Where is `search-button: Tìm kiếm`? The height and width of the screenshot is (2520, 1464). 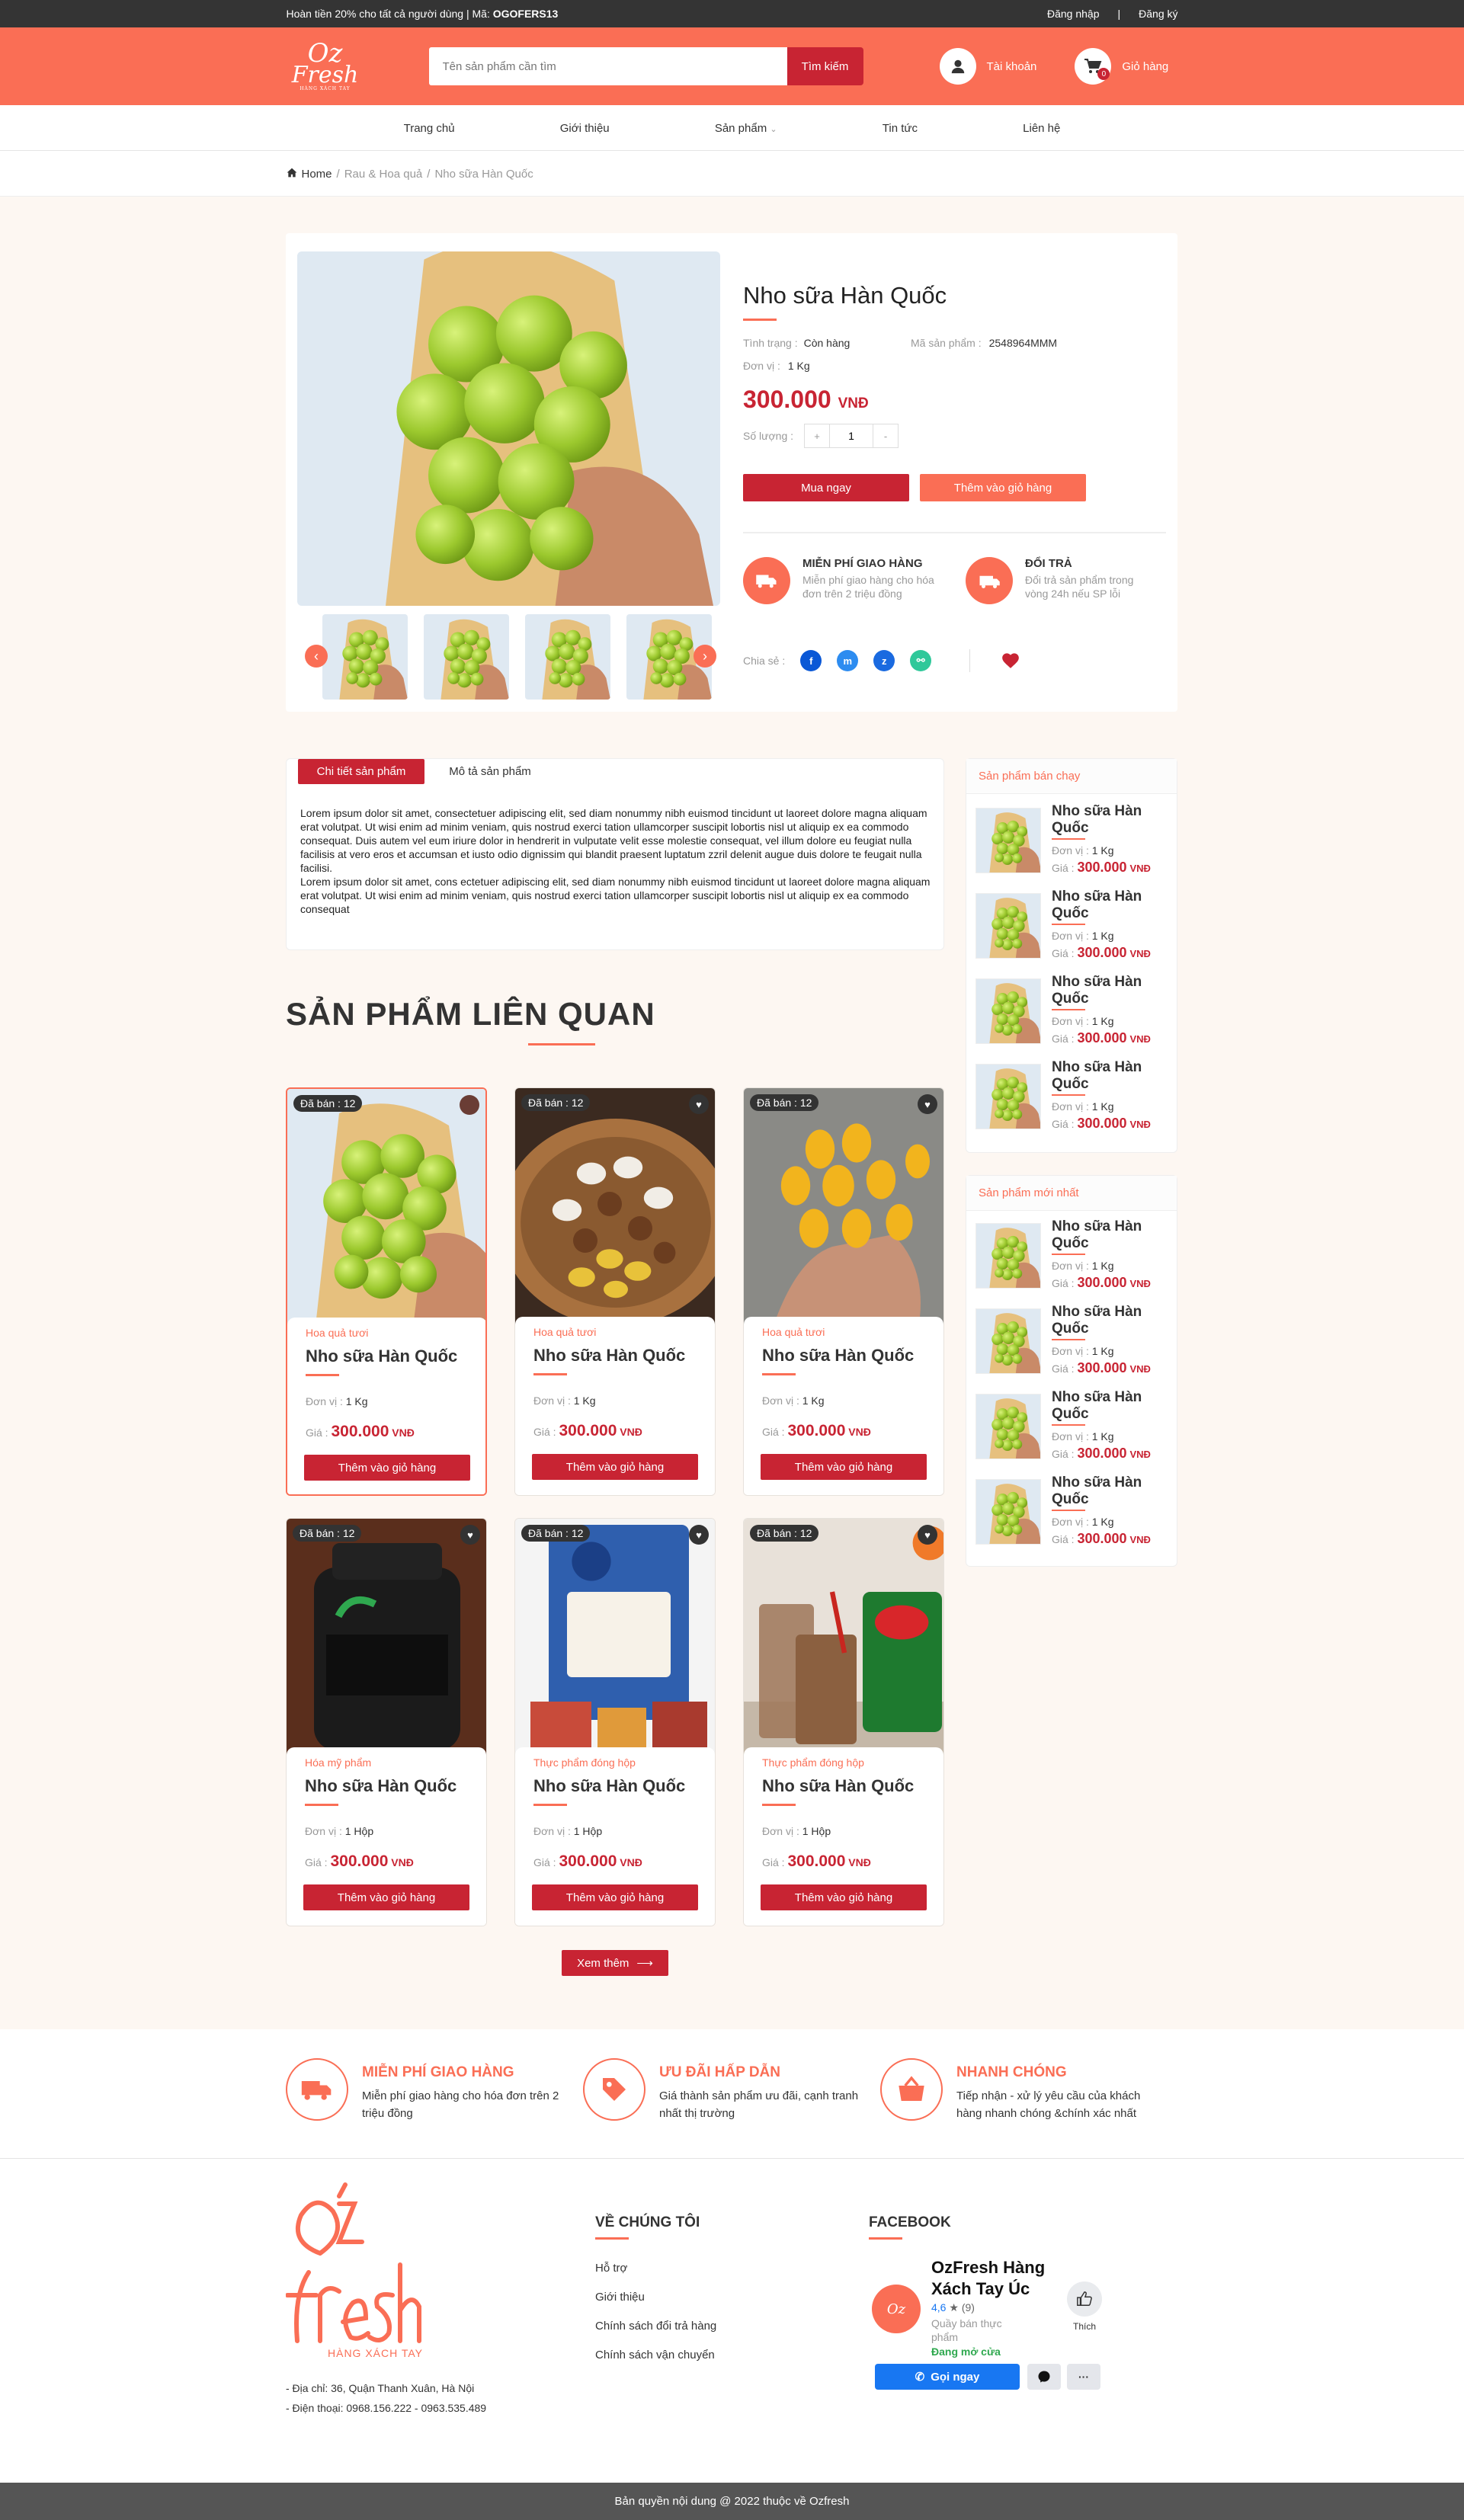 search-button: Tìm kiếm is located at coordinates (824, 66).